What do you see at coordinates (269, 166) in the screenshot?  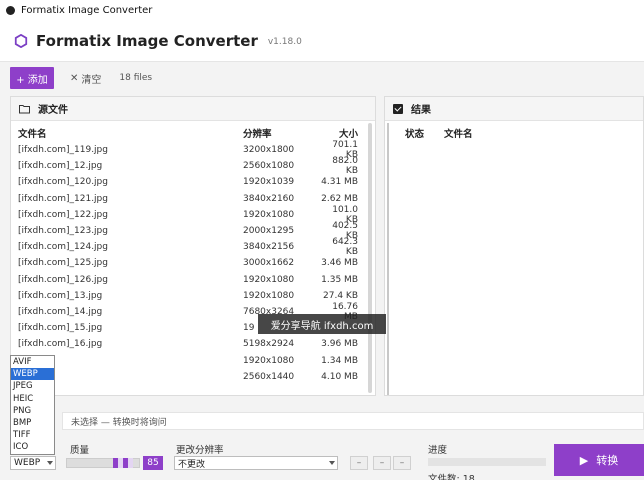 I see `resolution-cell: 2560x1080` at bounding box center [269, 166].